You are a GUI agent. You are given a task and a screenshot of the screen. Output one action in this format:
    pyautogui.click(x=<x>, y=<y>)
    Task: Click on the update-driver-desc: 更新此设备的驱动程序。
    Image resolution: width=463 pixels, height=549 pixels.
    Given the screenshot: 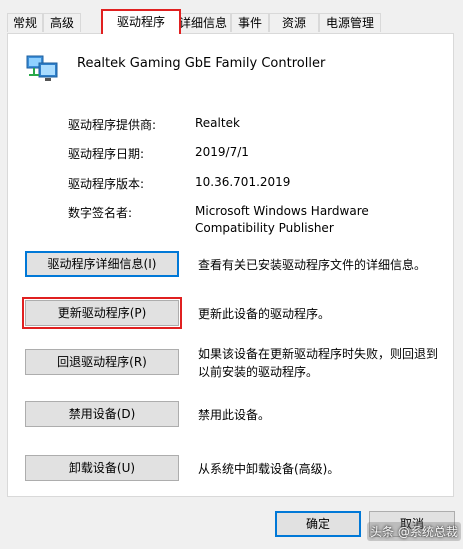 What is the action you would take?
    pyautogui.click(x=264, y=314)
    